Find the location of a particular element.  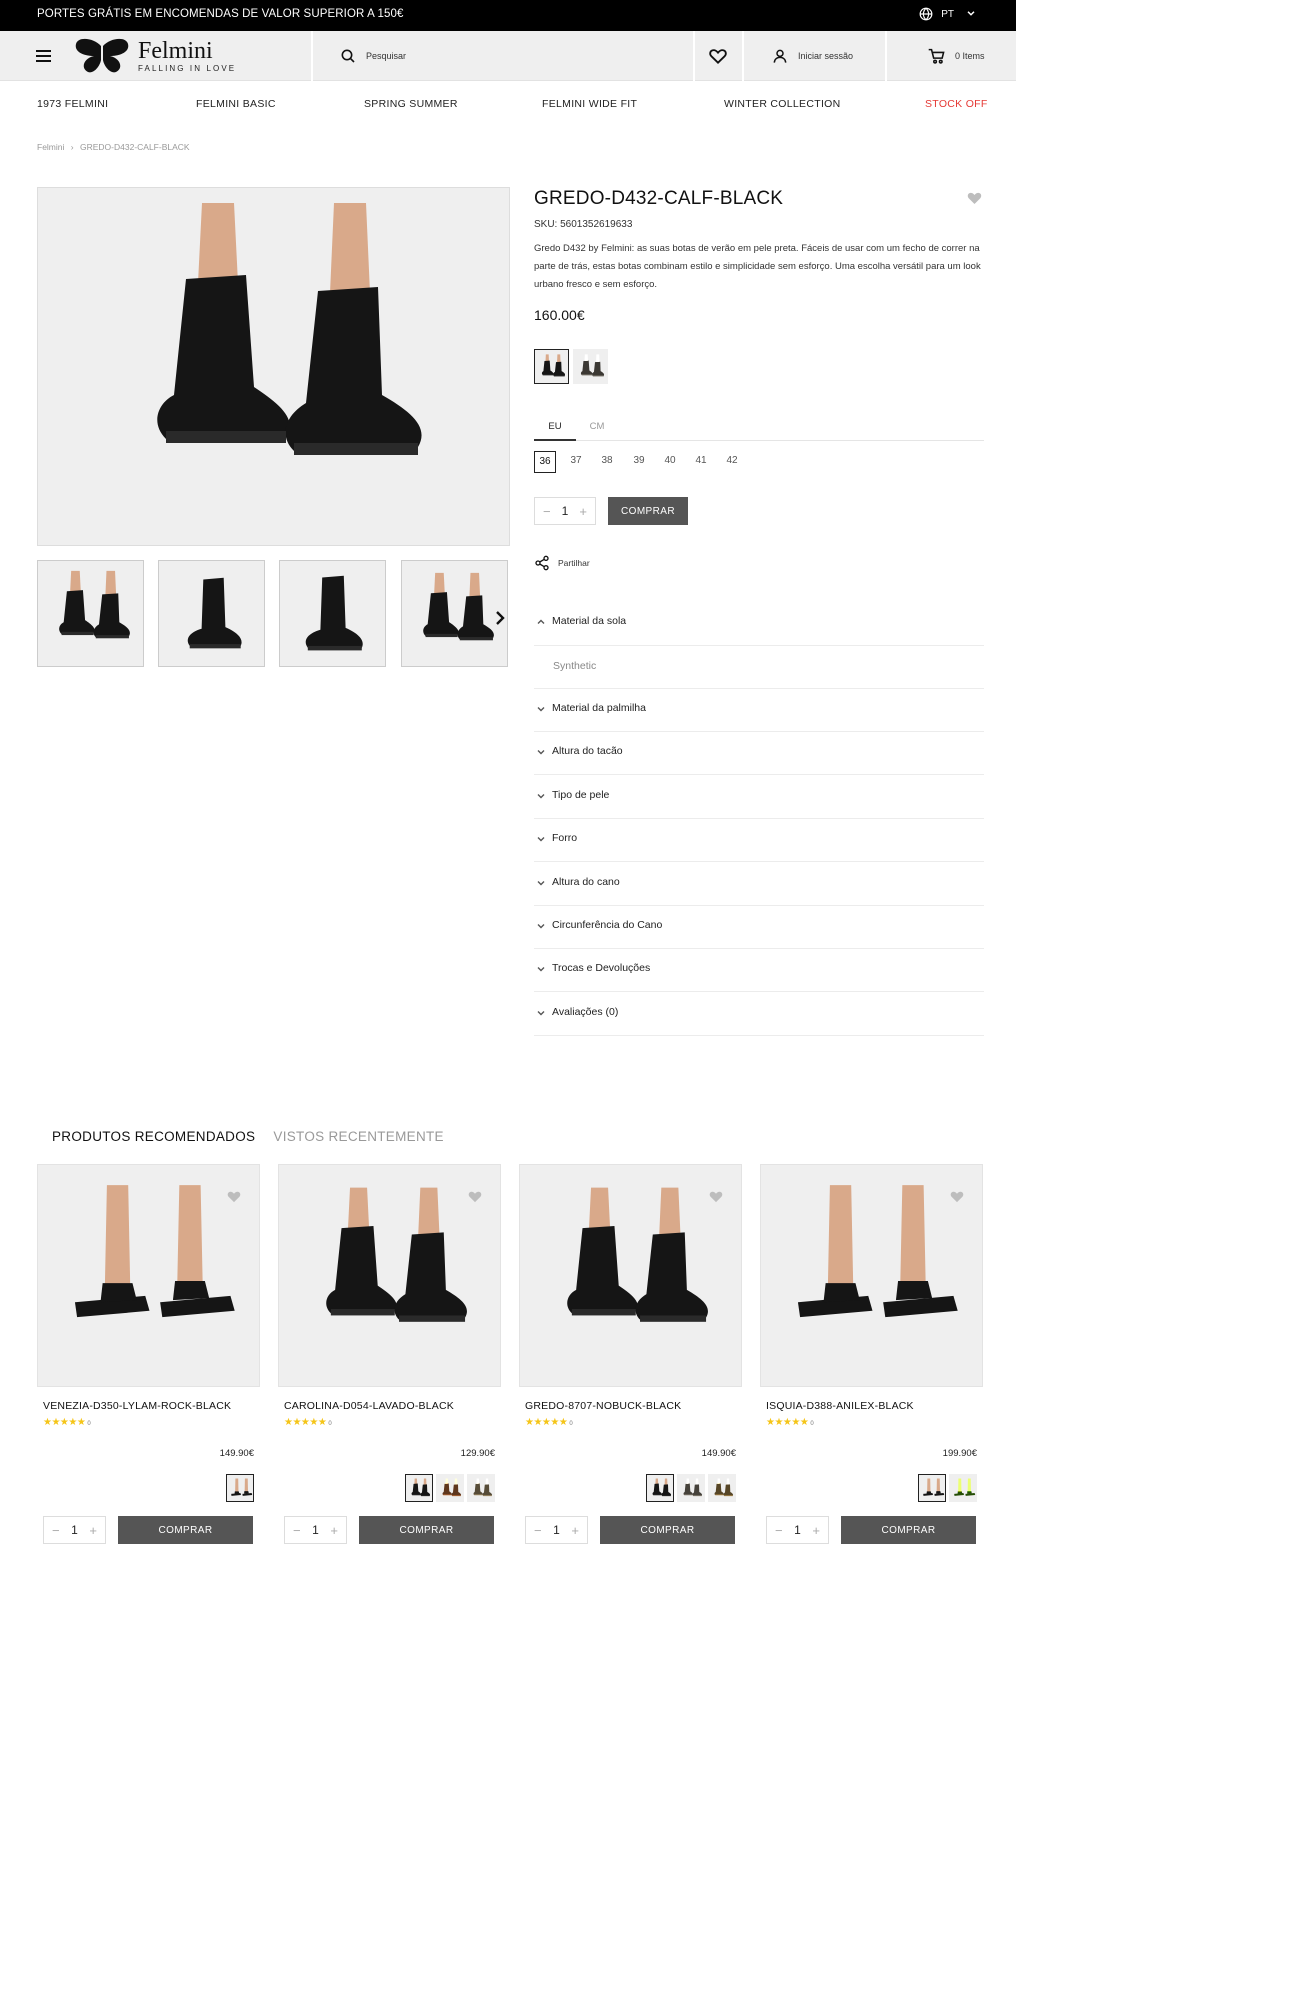

share-button: Partilhar is located at coordinates (562, 563).